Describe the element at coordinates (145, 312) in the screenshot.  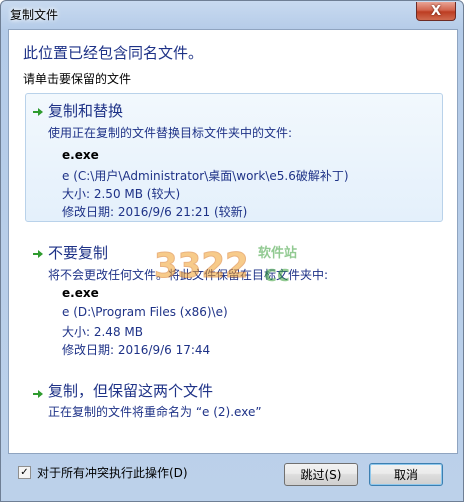
I see `file-path: e (D:\Program Files (x86)\e)` at that location.